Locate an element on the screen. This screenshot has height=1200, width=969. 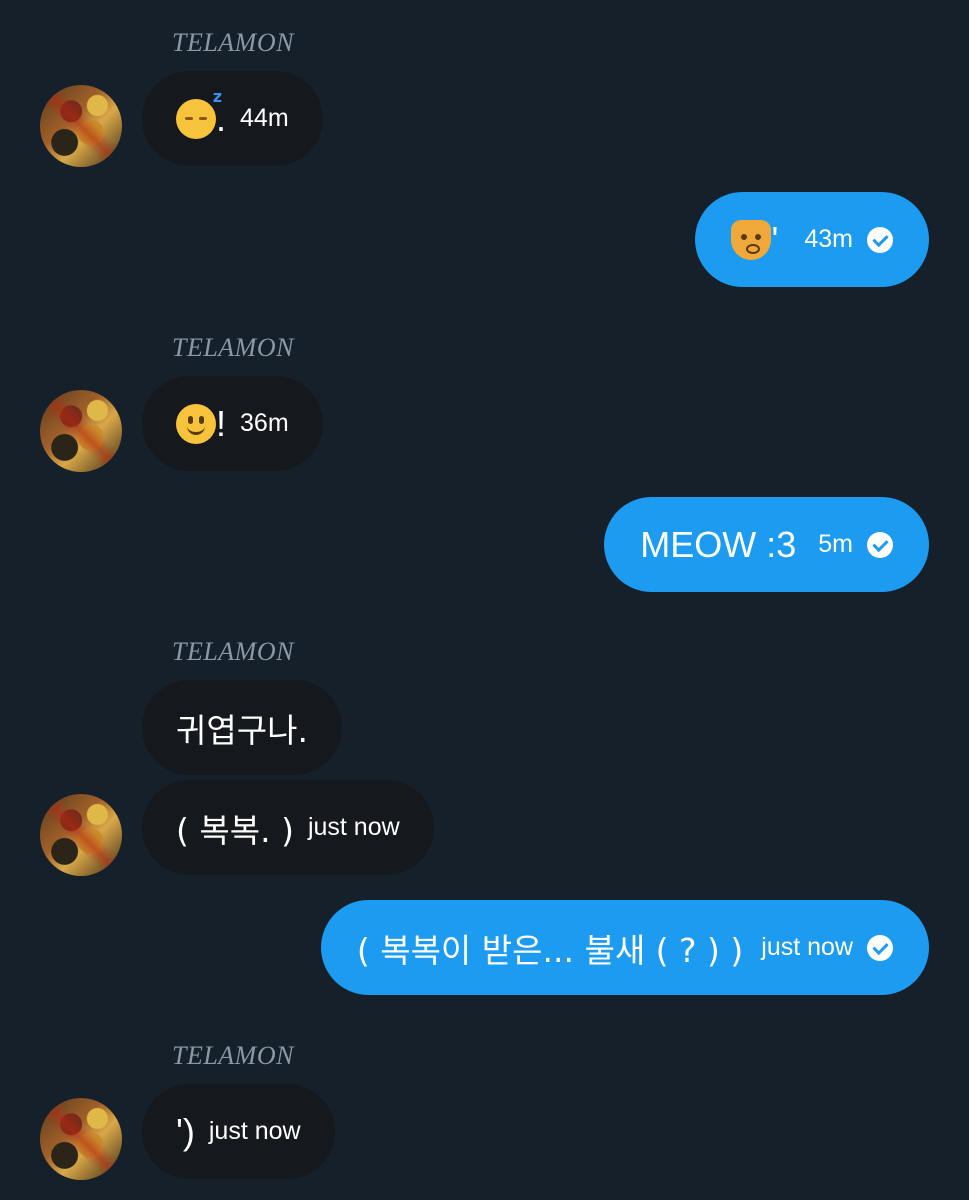
message-bubble-incoming: . 44m is located at coordinates (232, 118).